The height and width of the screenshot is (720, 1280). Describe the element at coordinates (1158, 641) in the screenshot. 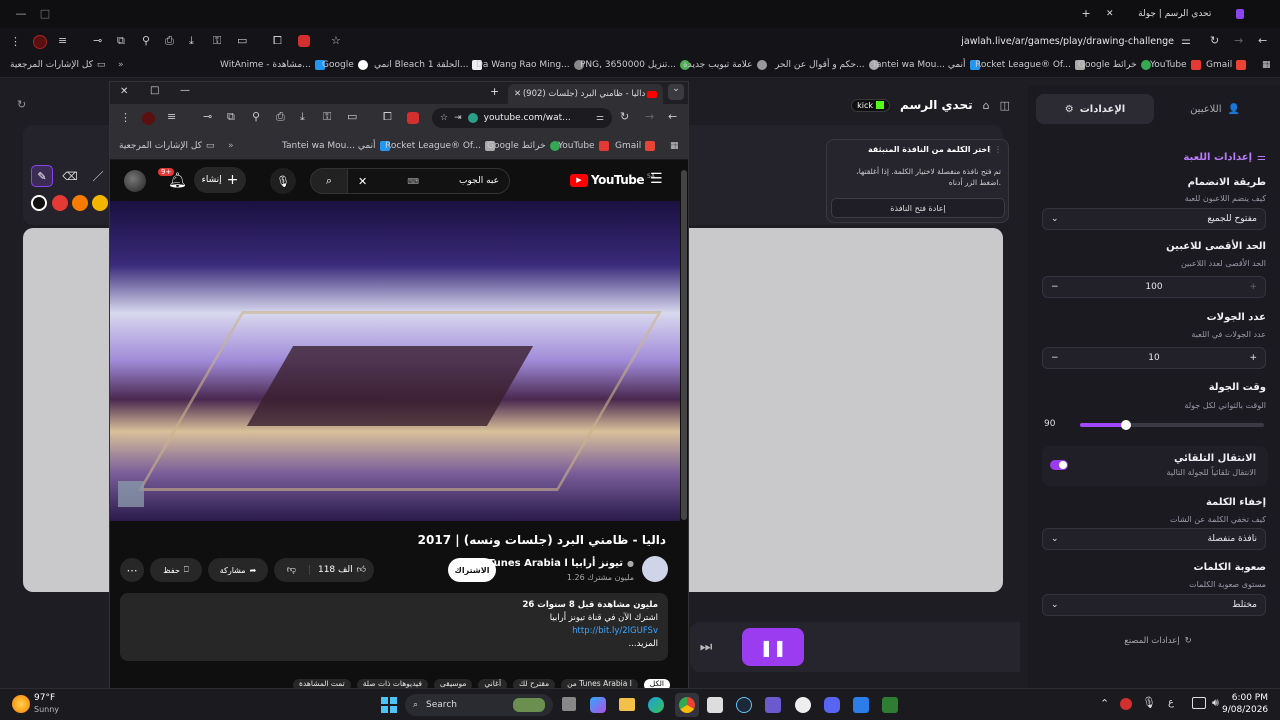

I see `factory-reset-button: إعدادات المصنع ↻` at that location.